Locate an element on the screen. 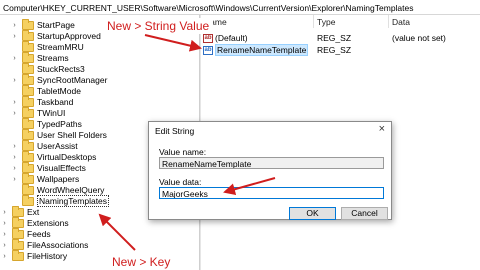  tree-item-label: Feeds is located at coordinates (39, 234).